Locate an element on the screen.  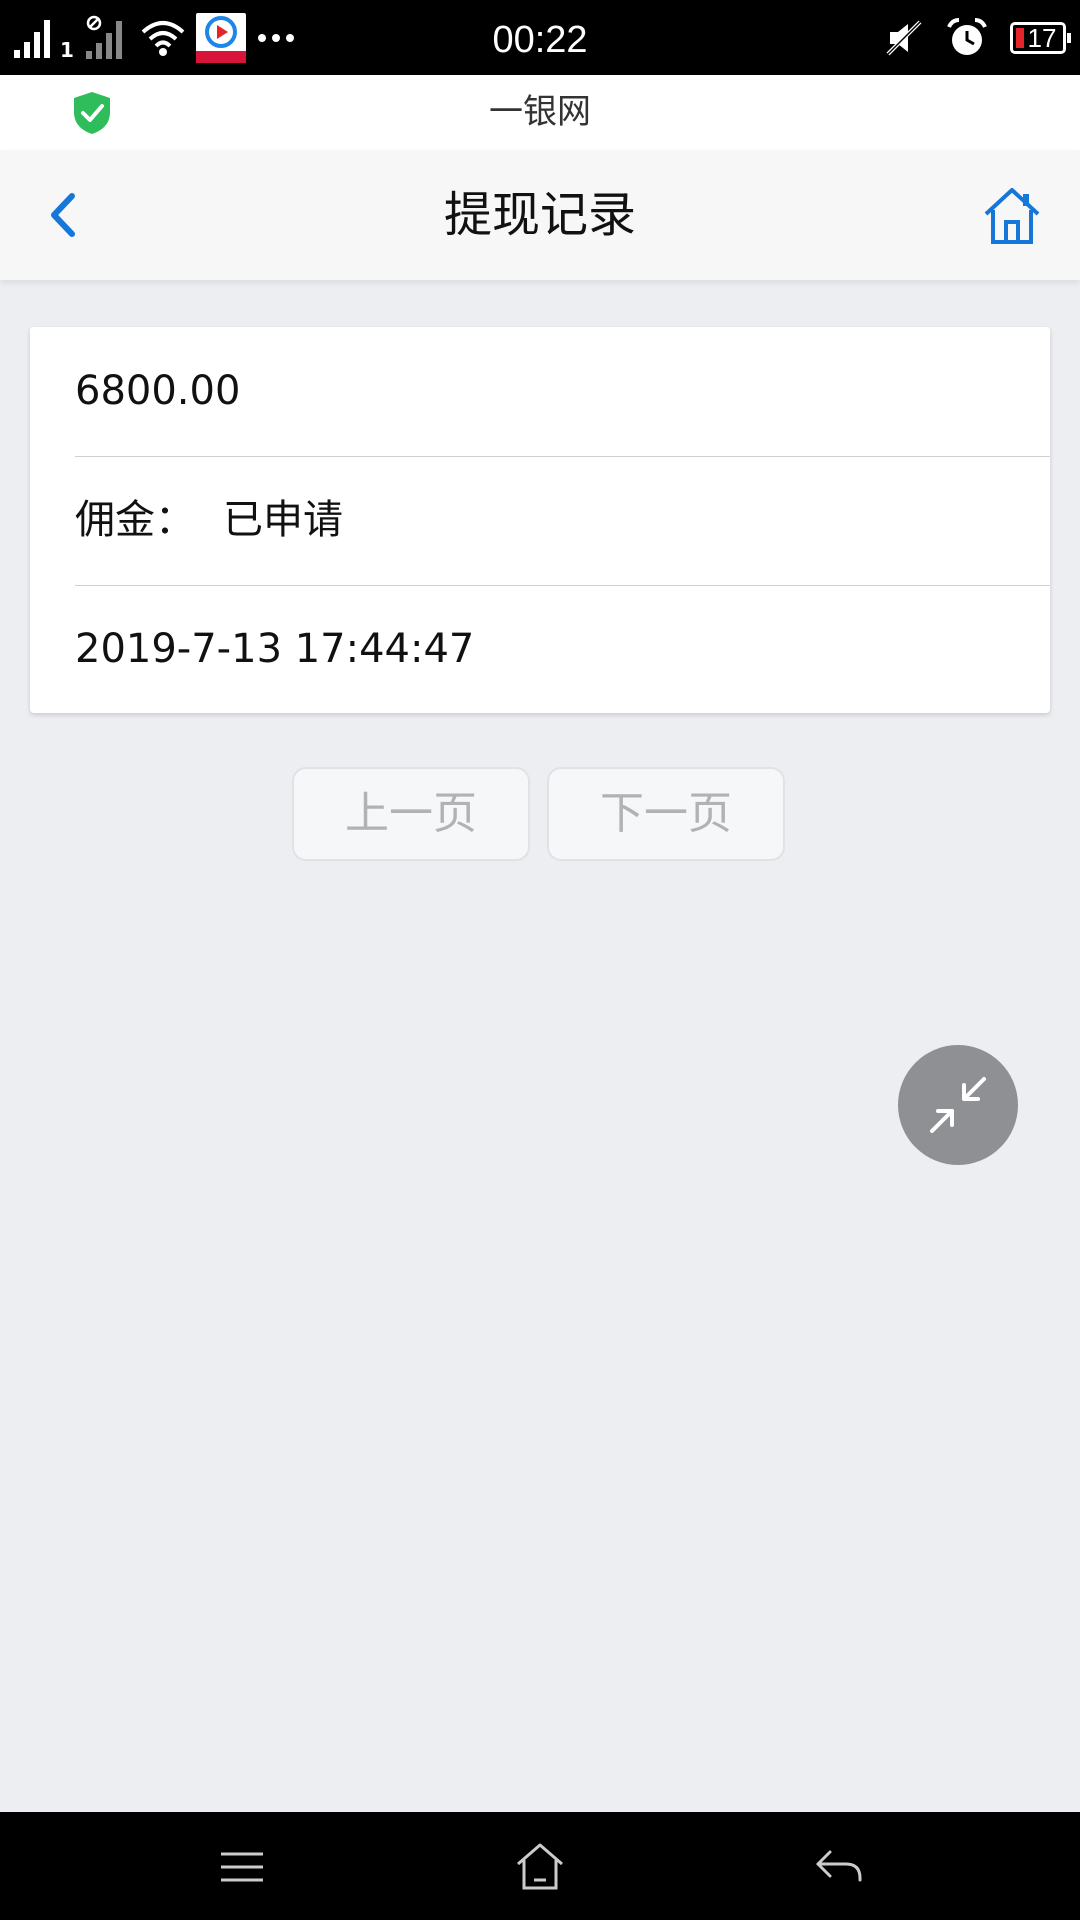
page-header: 提现记录 is located at coordinates (540, 215).